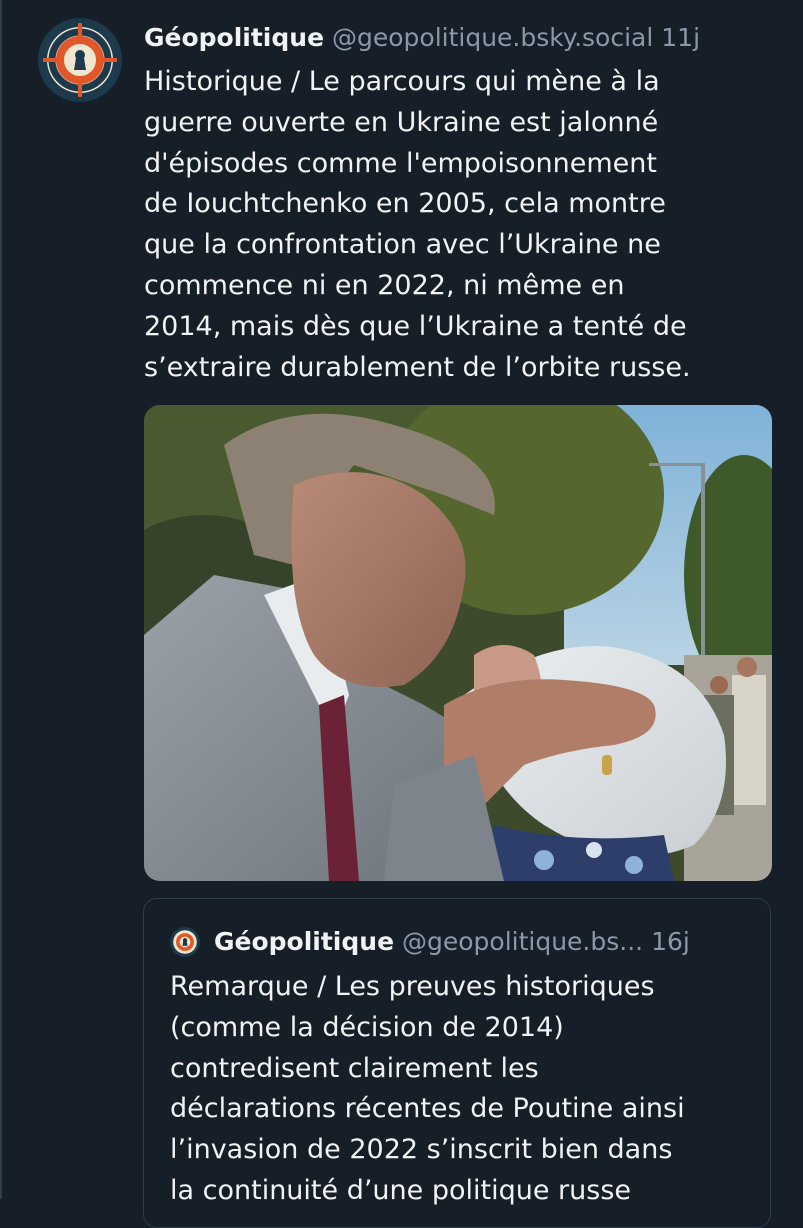 The height and width of the screenshot is (1228, 803). I want to click on quoted-author-name: Géopolitique, so click(304, 941).